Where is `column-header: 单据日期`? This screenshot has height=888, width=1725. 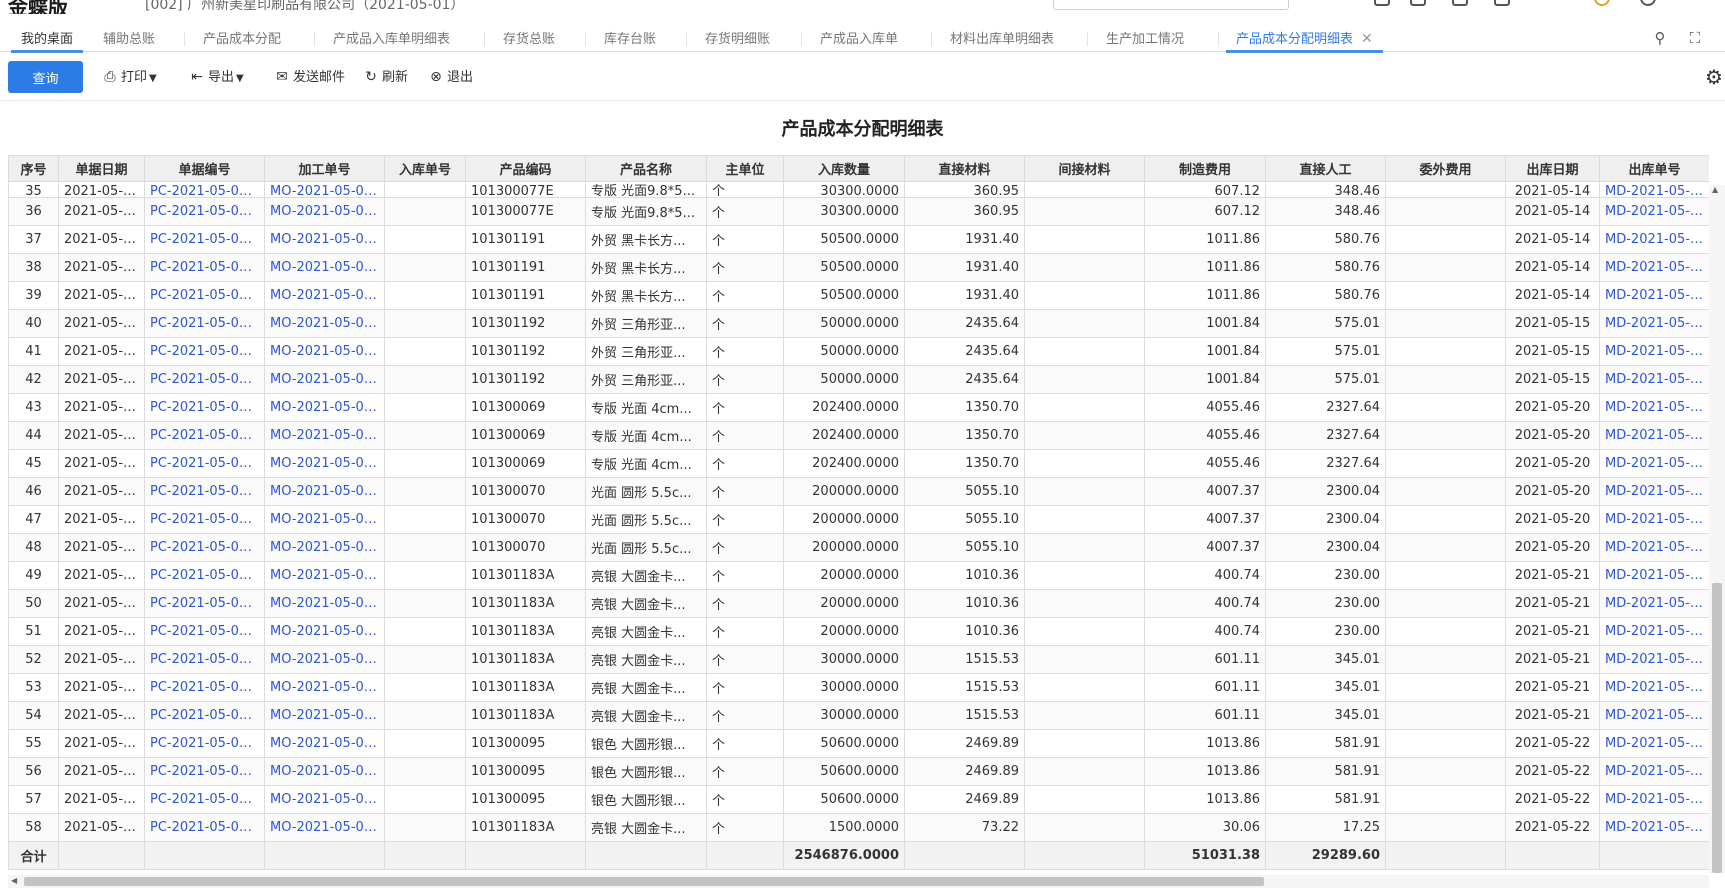 column-header: 单据日期 is located at coordinates (101, 168).